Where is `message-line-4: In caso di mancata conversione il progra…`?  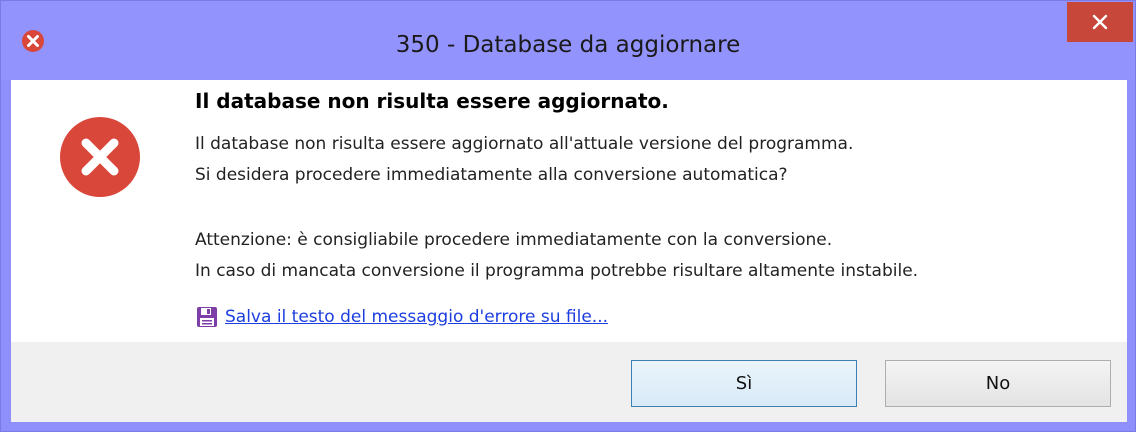 message-line-4: In caso di mancata conversione il progra… is located at coordinates (557, 271).